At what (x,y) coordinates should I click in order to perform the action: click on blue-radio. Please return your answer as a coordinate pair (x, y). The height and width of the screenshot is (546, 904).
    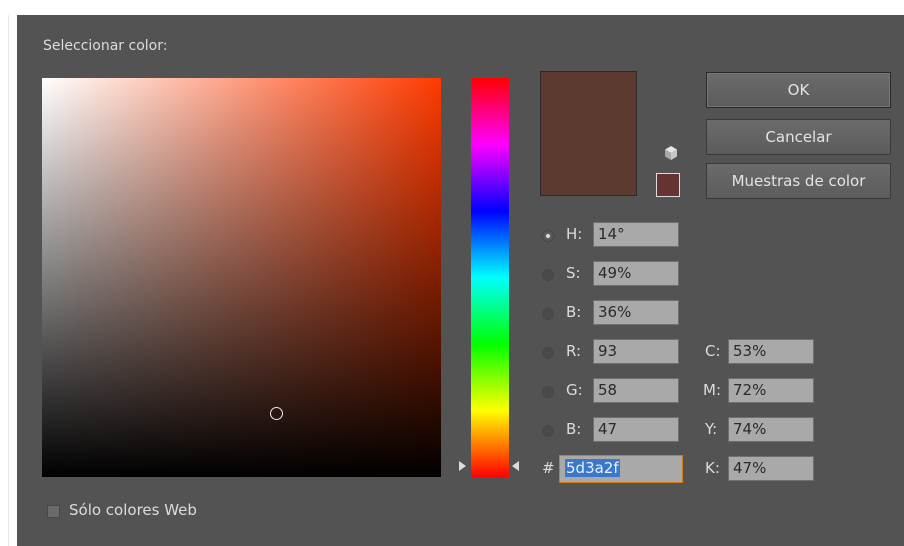
    Looking at the image, I should click on (548, 431).